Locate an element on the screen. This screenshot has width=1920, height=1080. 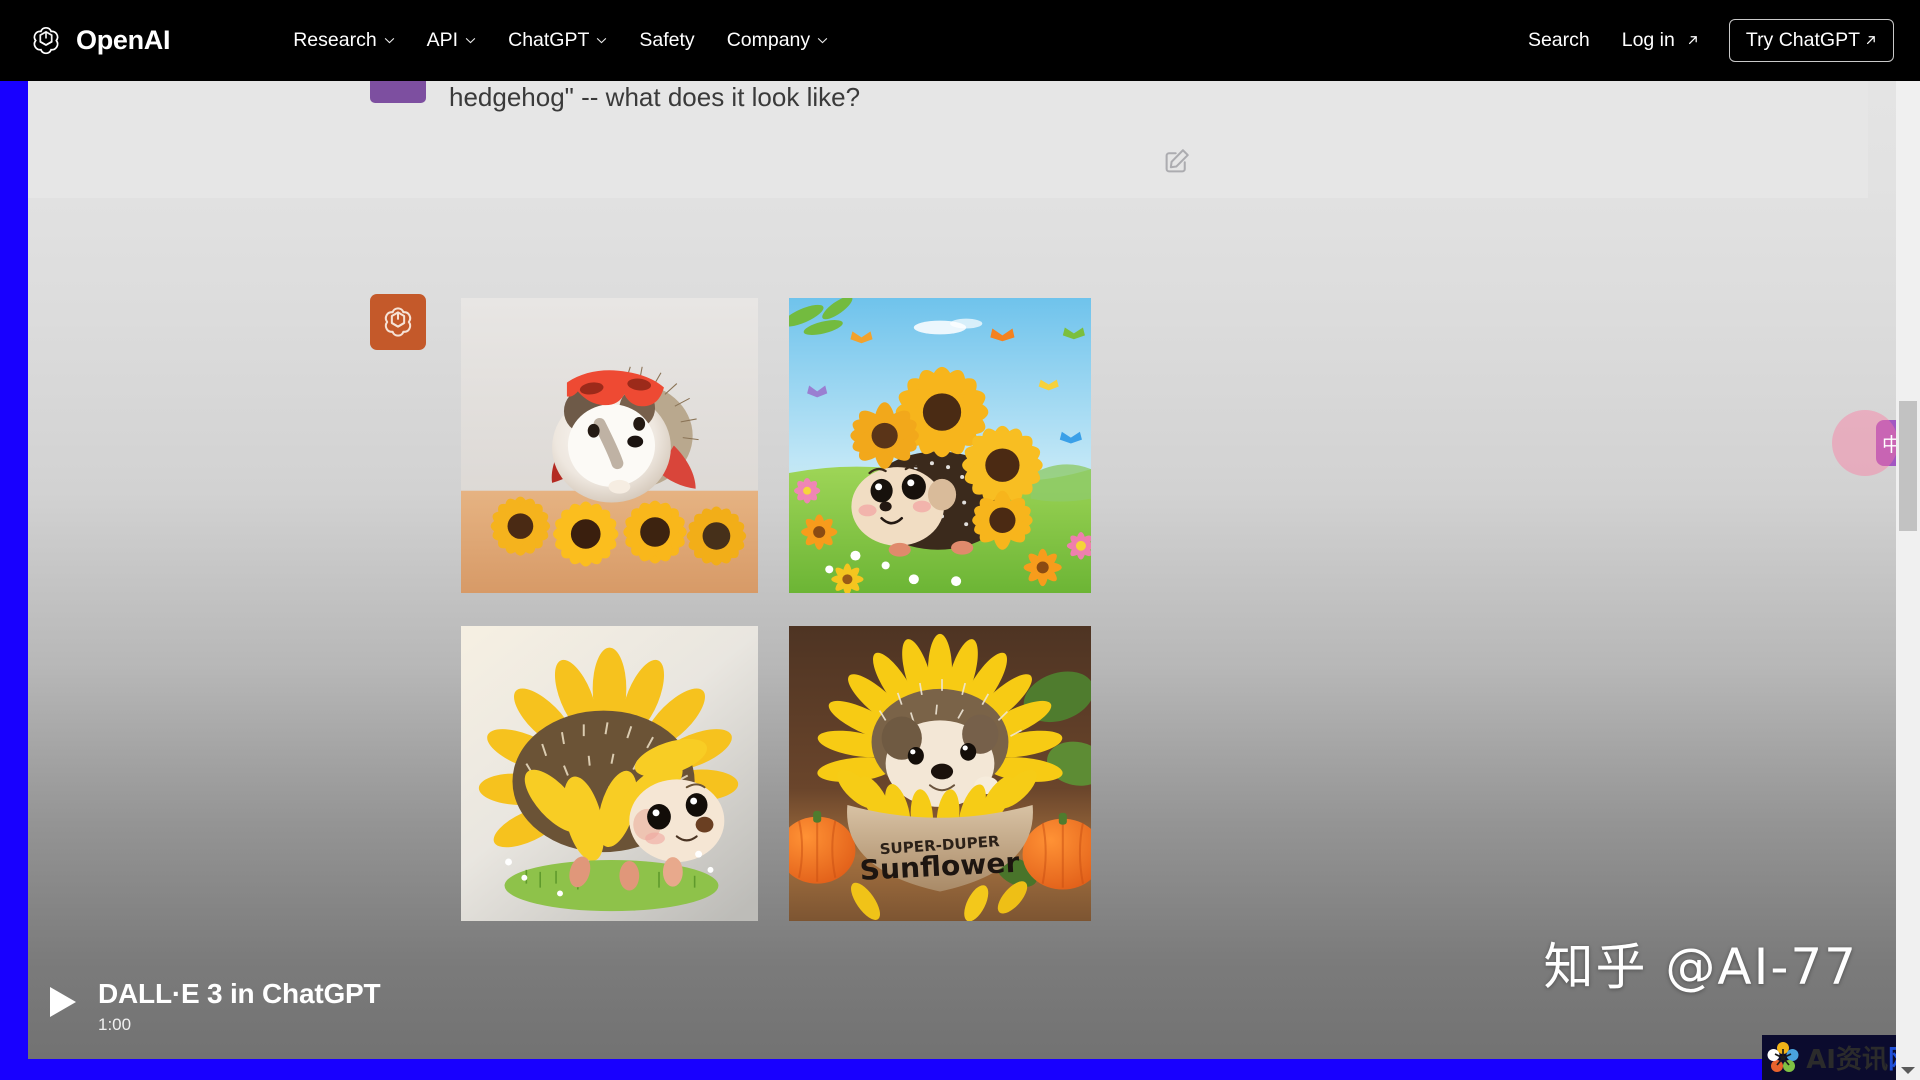
nav-item-research: Research is located at coordinates (343, 40).